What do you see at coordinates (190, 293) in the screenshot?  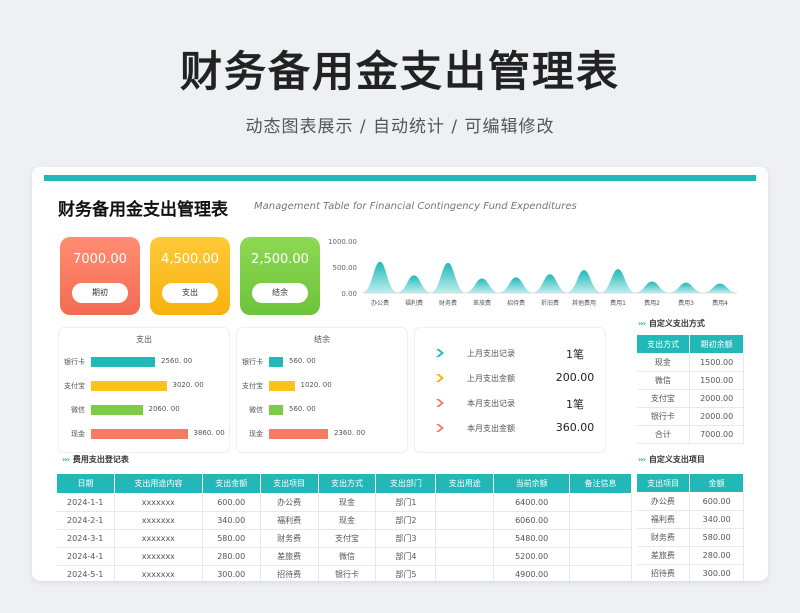 I see `expense-button: 支出` at bounding box center [190, 293].